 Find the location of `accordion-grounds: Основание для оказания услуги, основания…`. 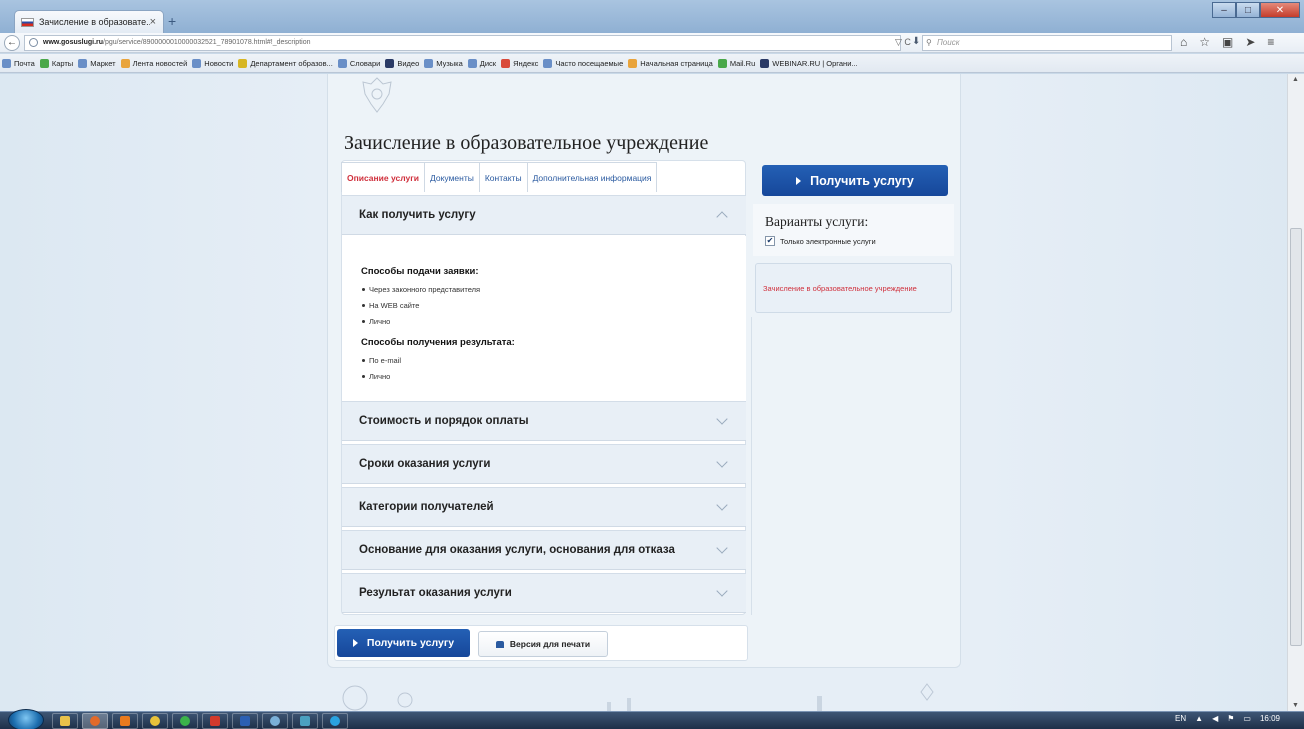

accordion-grounds: Основание для оказания услуги, основания… is located at coordinates (544, 550).